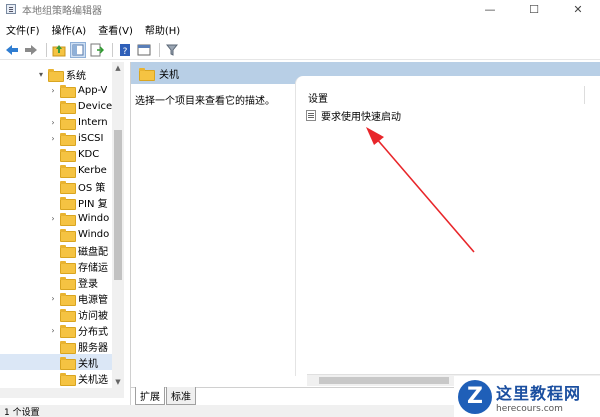 This screenshot has height=417, width=600. I want to click on minimize-button: —, so click(490, 9).